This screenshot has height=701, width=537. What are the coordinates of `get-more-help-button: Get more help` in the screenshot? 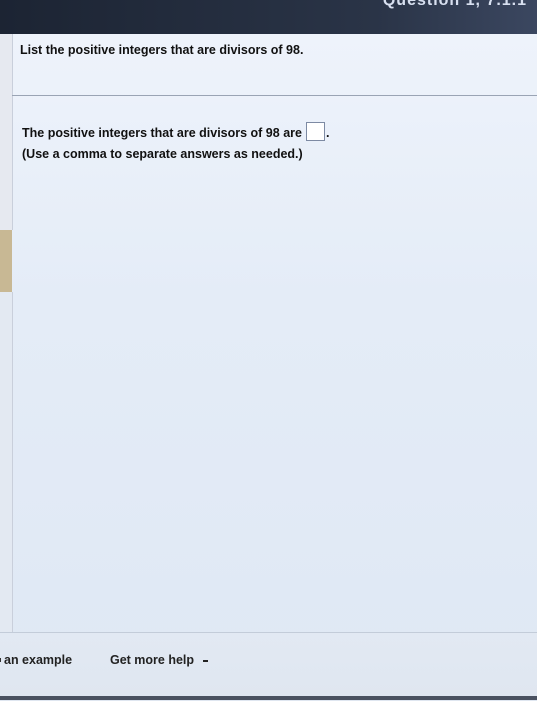 It's located at (159, 660).